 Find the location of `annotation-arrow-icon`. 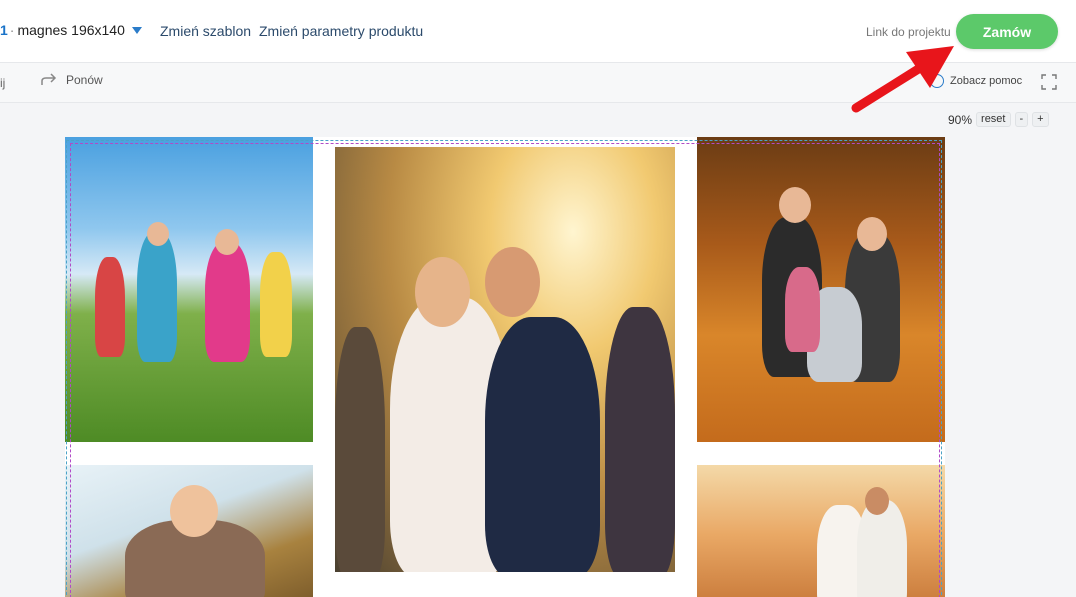

annotation-arrow-icon is located at coordinates (902, 79).